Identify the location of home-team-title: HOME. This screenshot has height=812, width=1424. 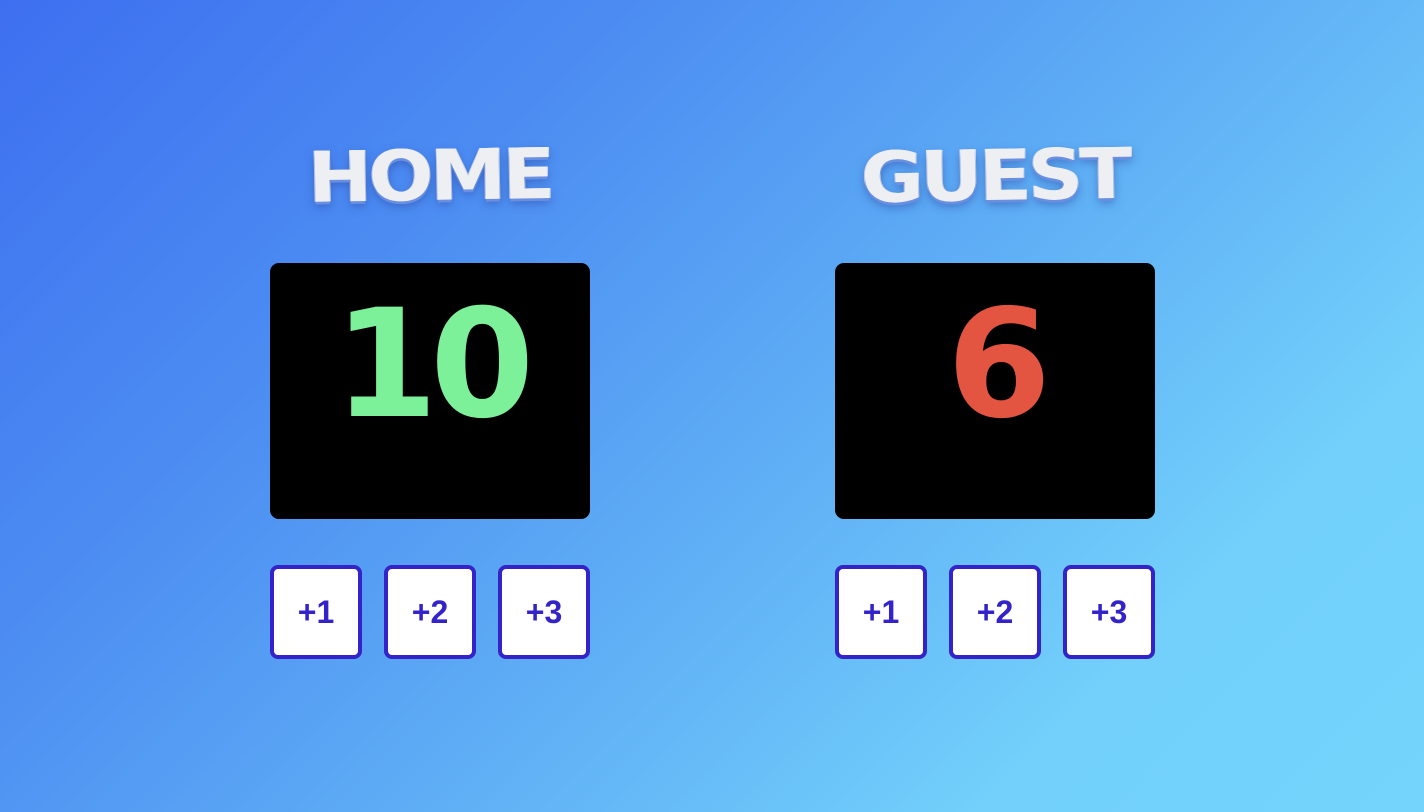
(430, 175).